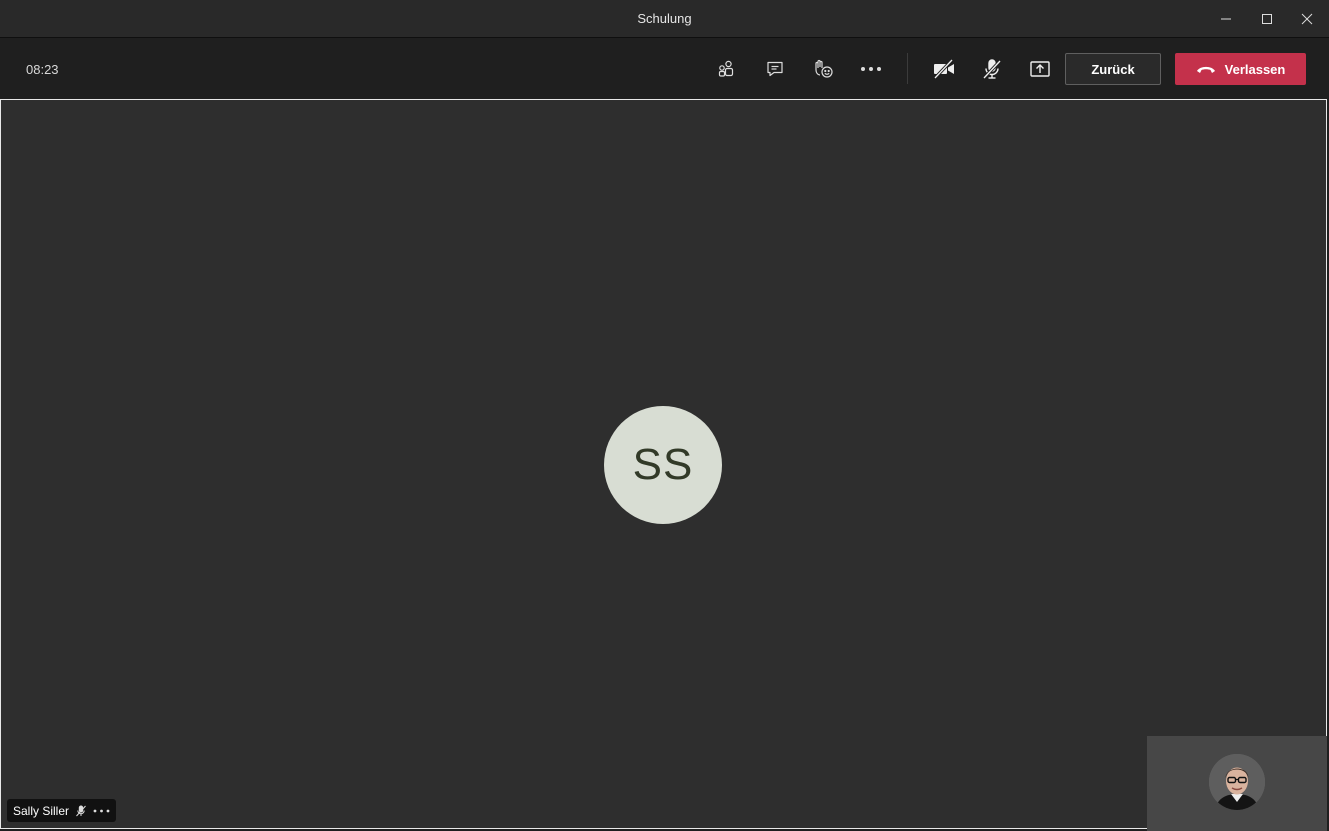 The width and height of the screenshot is (1329, 831). I want to click on participants-icon, so click(726, 68).